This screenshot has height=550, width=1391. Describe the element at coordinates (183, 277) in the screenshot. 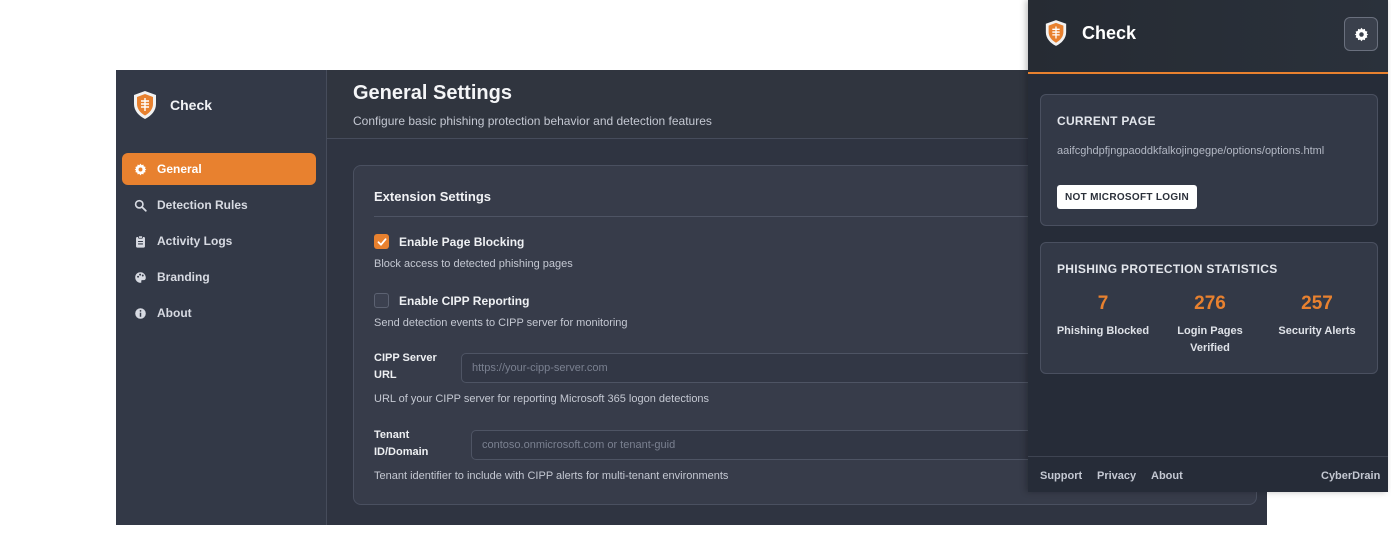

I see `sidebar-item-label: Branding` at that location.